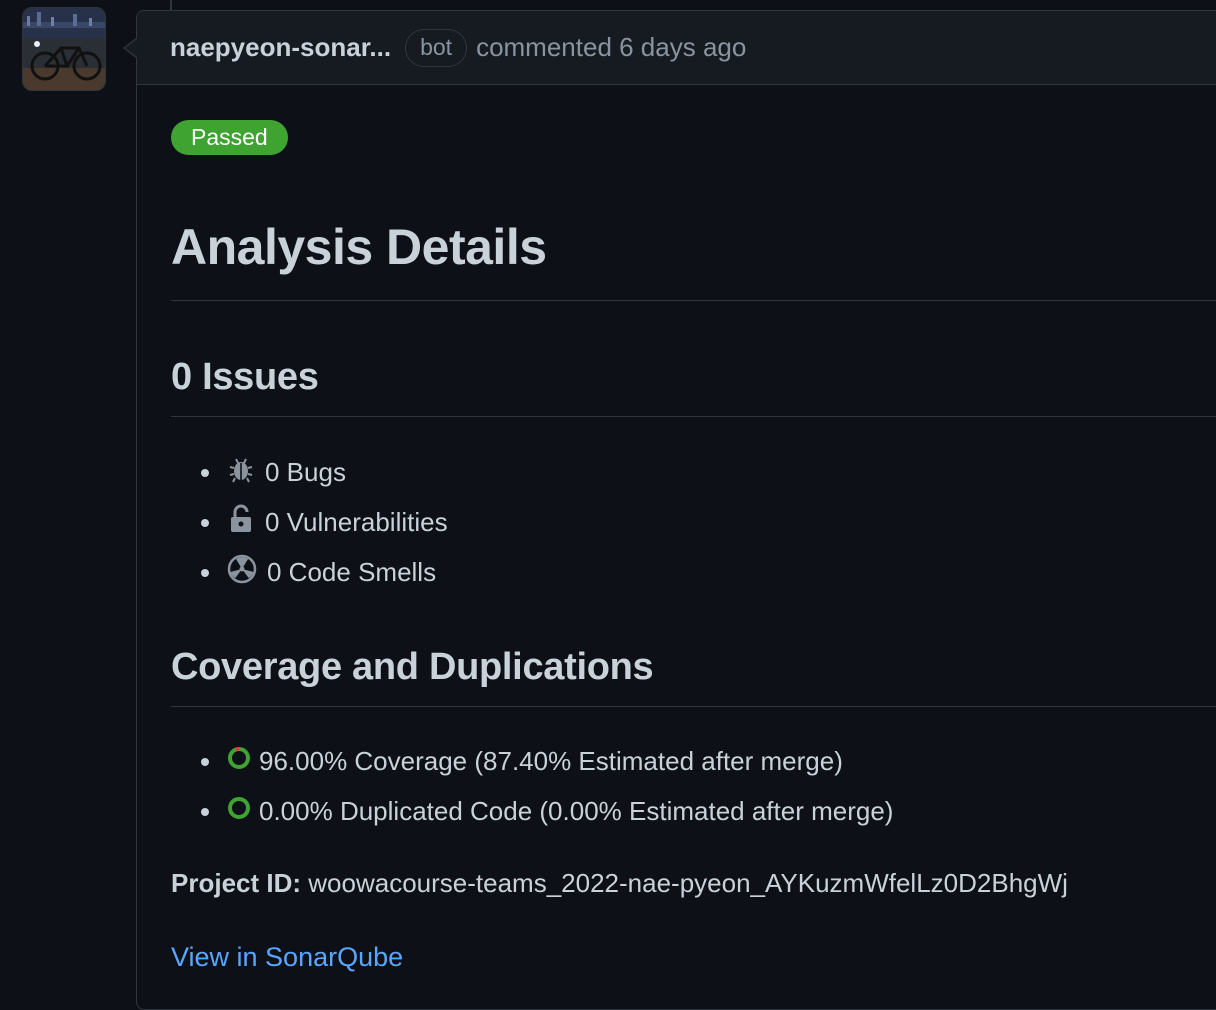 Image resolution: width=1216 pixels, height=1010 pixels. What do you see at coordinates (352, 571) in the screenshot?
I see `code-smells-count: 0 Code Smells` at bounding box center [352, 571].